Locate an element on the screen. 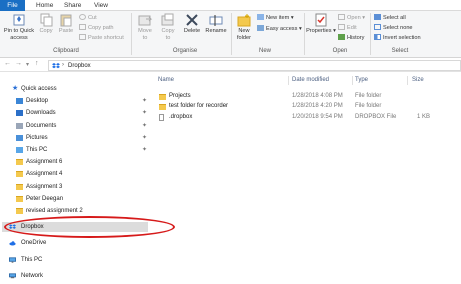 The width and height of the screenshot is (461, 284). forward-arrow-icon: → is located at coordinates (18, 63).